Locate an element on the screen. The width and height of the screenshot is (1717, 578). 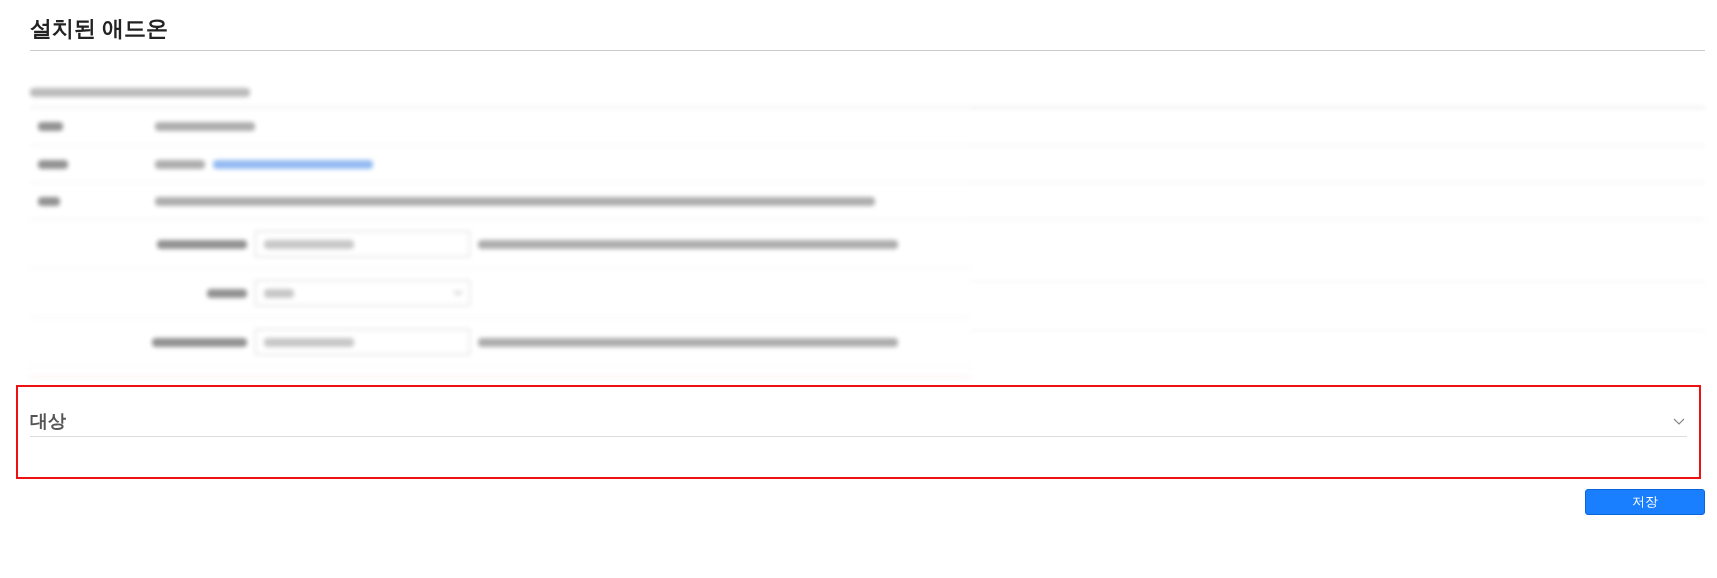
chevron-down-icon is located at coordinates (1679, 421).